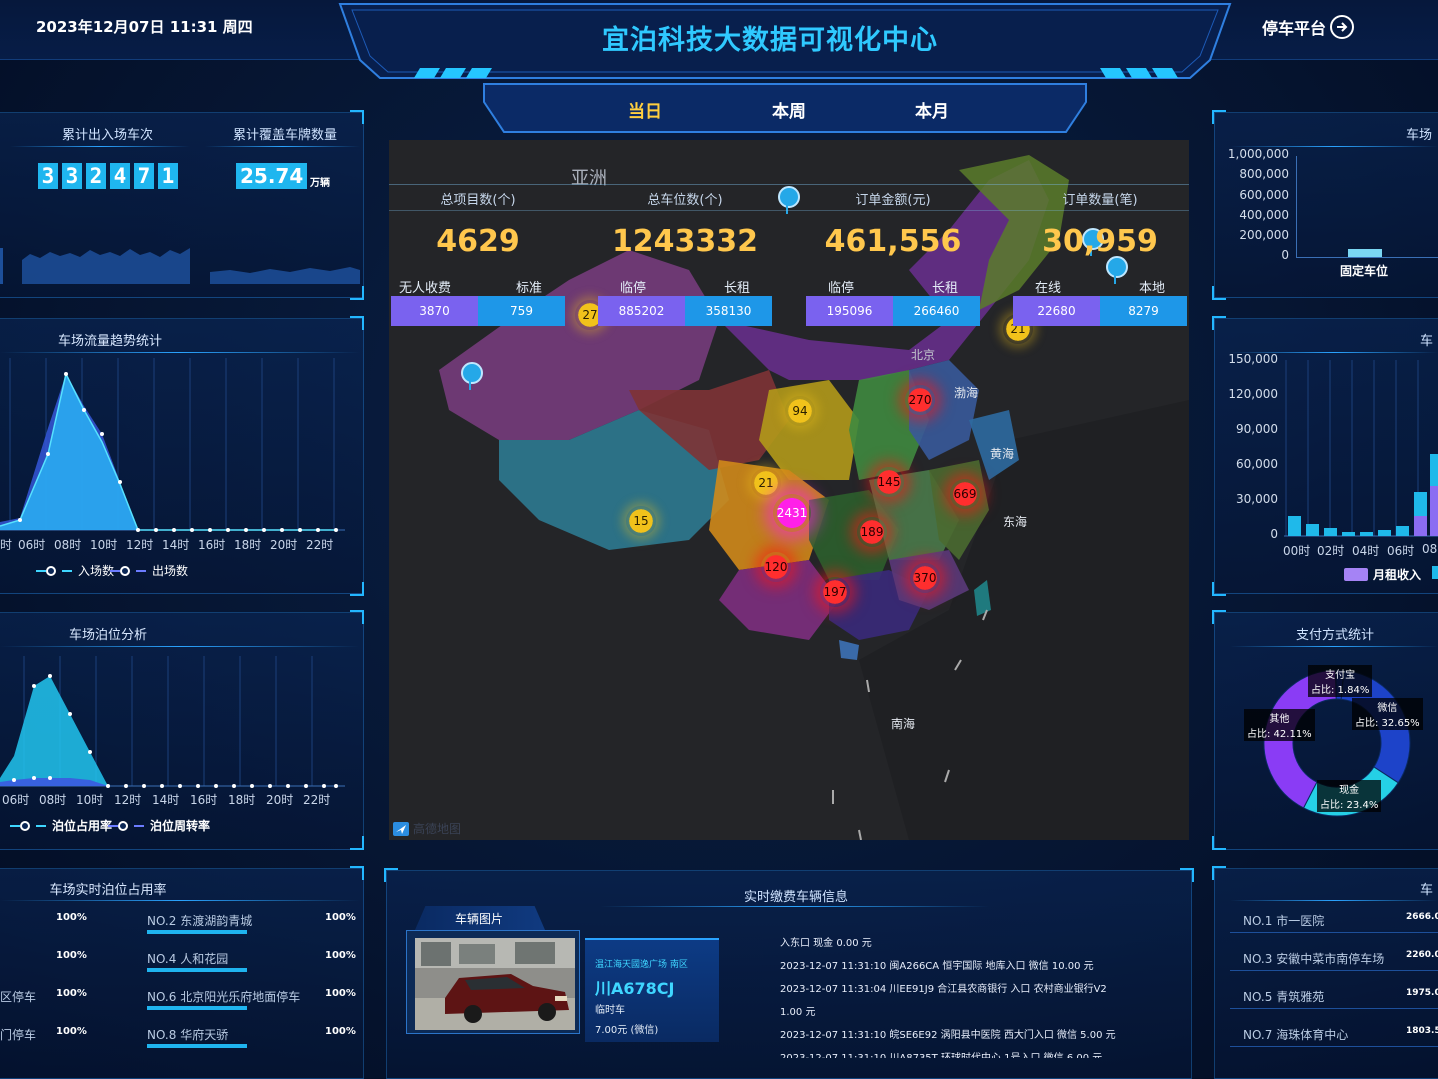  Describe the element at coordinates (795, 897) in the screenshot. I see `feed-title: 实时缴费车辆信息` at that location.